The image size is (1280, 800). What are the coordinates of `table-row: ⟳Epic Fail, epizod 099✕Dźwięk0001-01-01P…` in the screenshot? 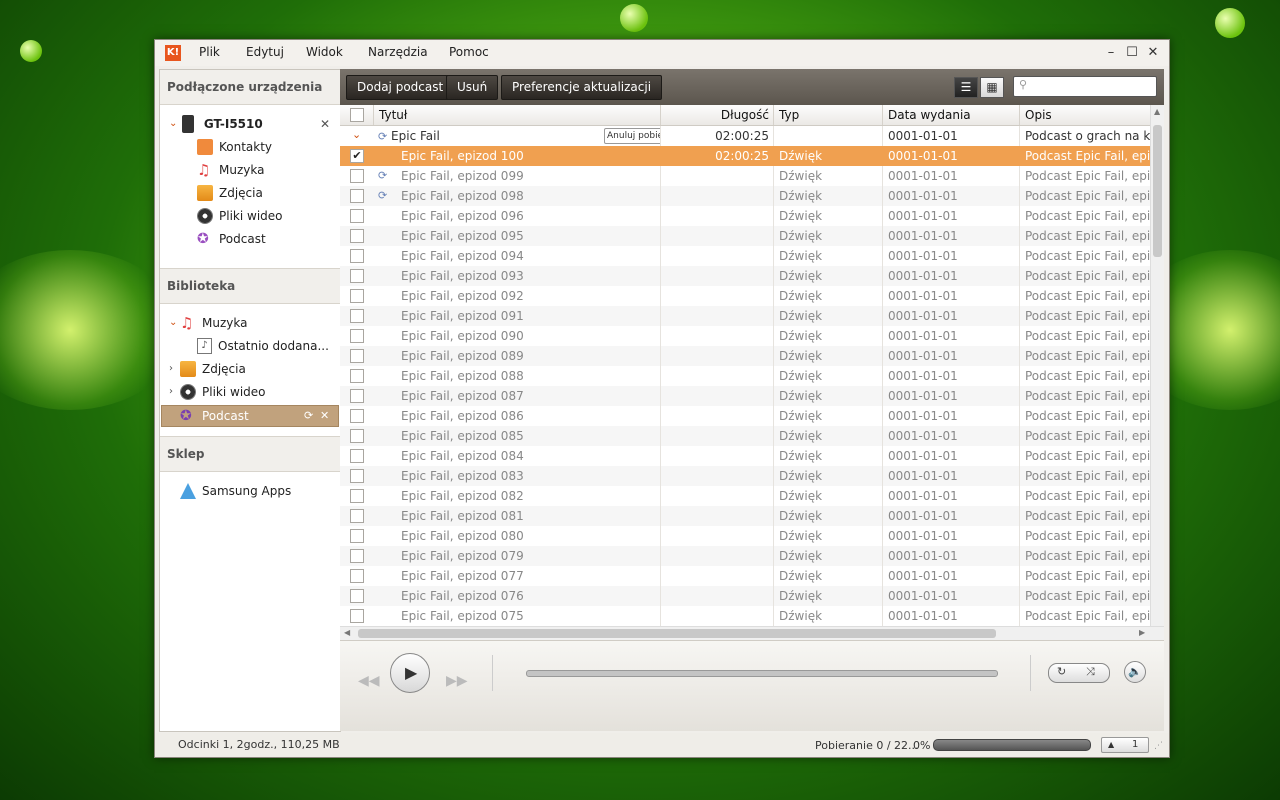 It's located at (745, 176).